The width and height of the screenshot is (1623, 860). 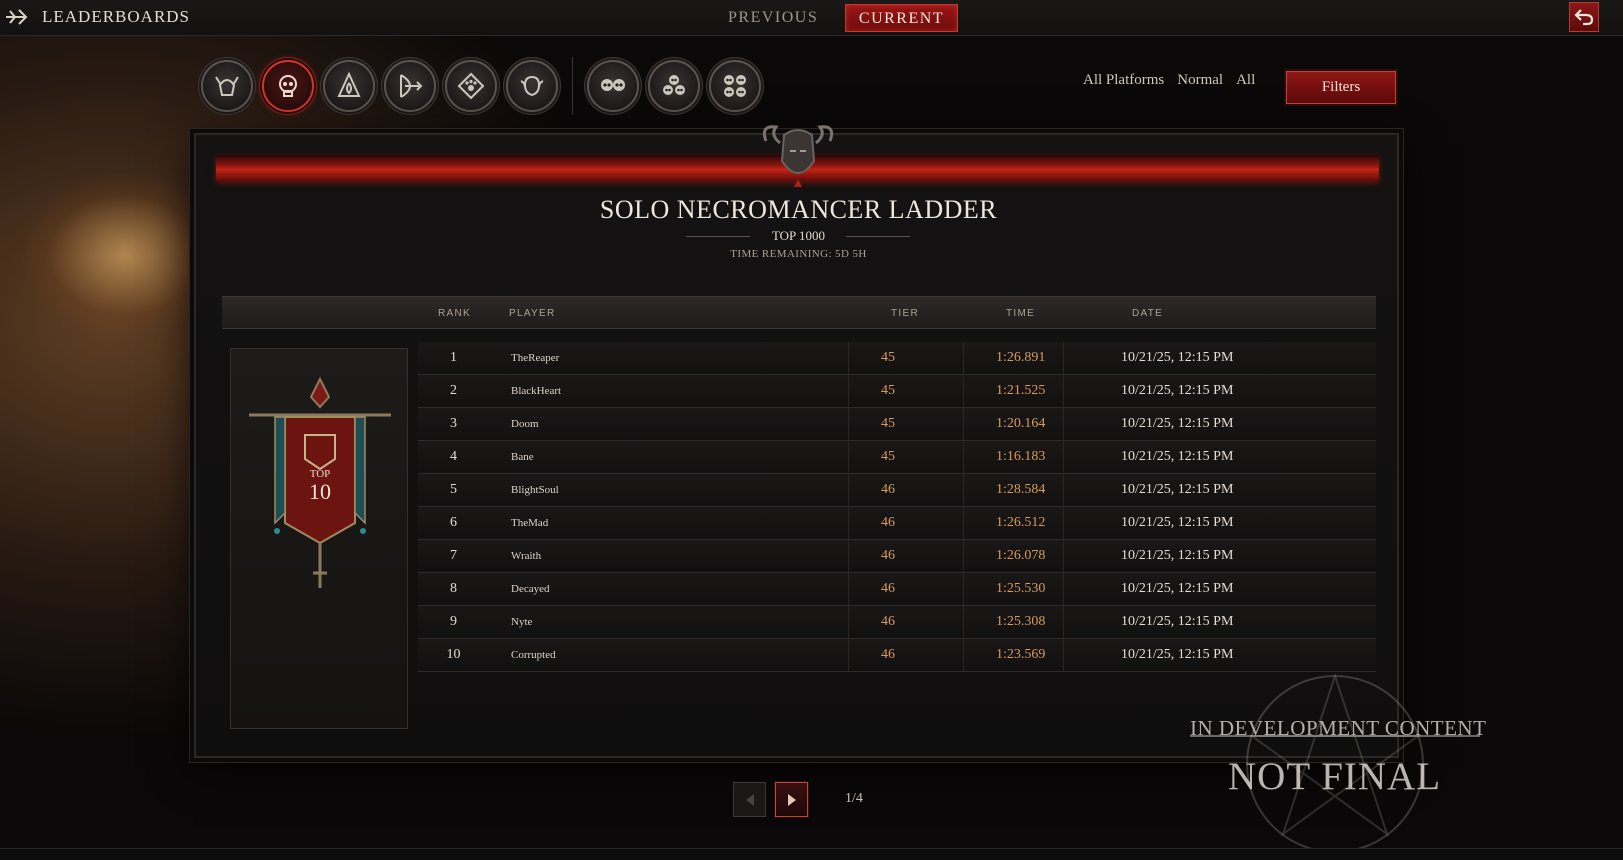 What do you see at coordinates (410, 86) in the screenshot?
I see `rogue-bow-icon` at bounding box center [410, 86].